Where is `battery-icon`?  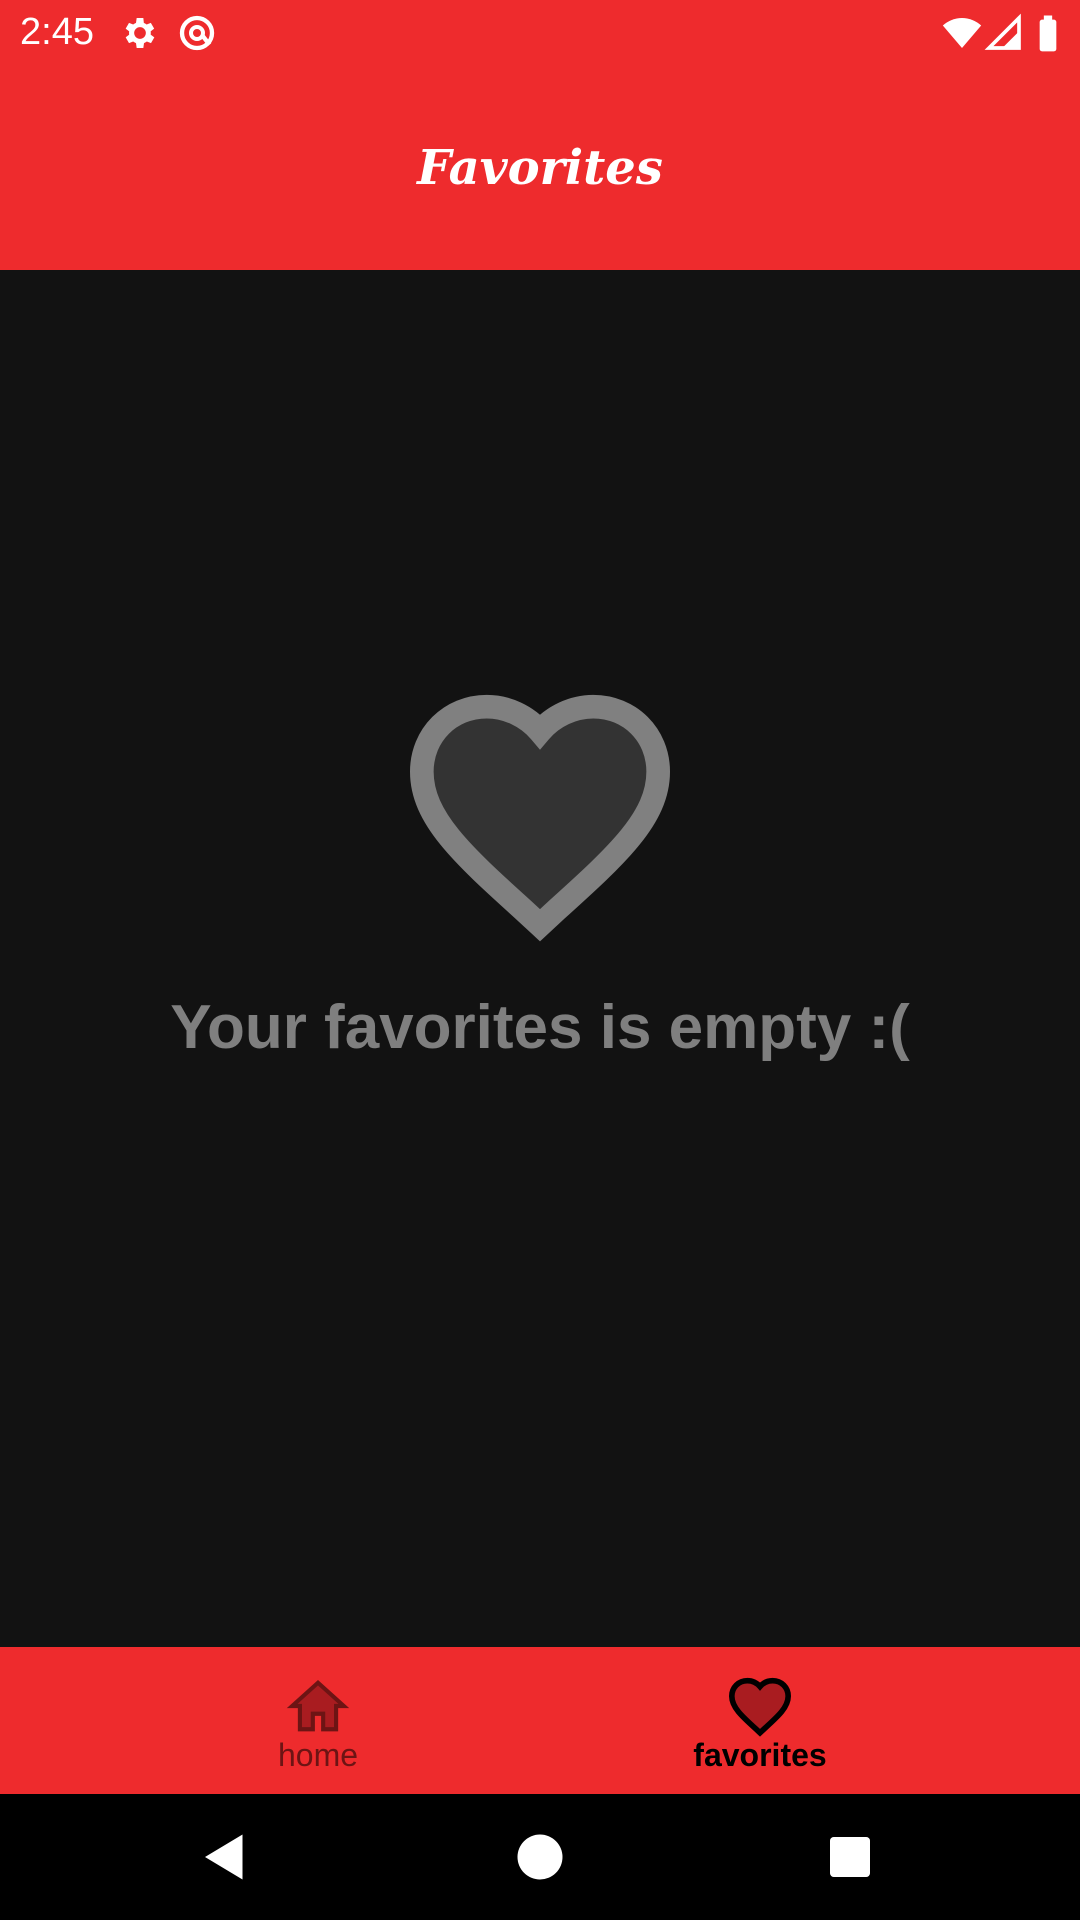 battery-icon is located at coordinates (1048, 33).